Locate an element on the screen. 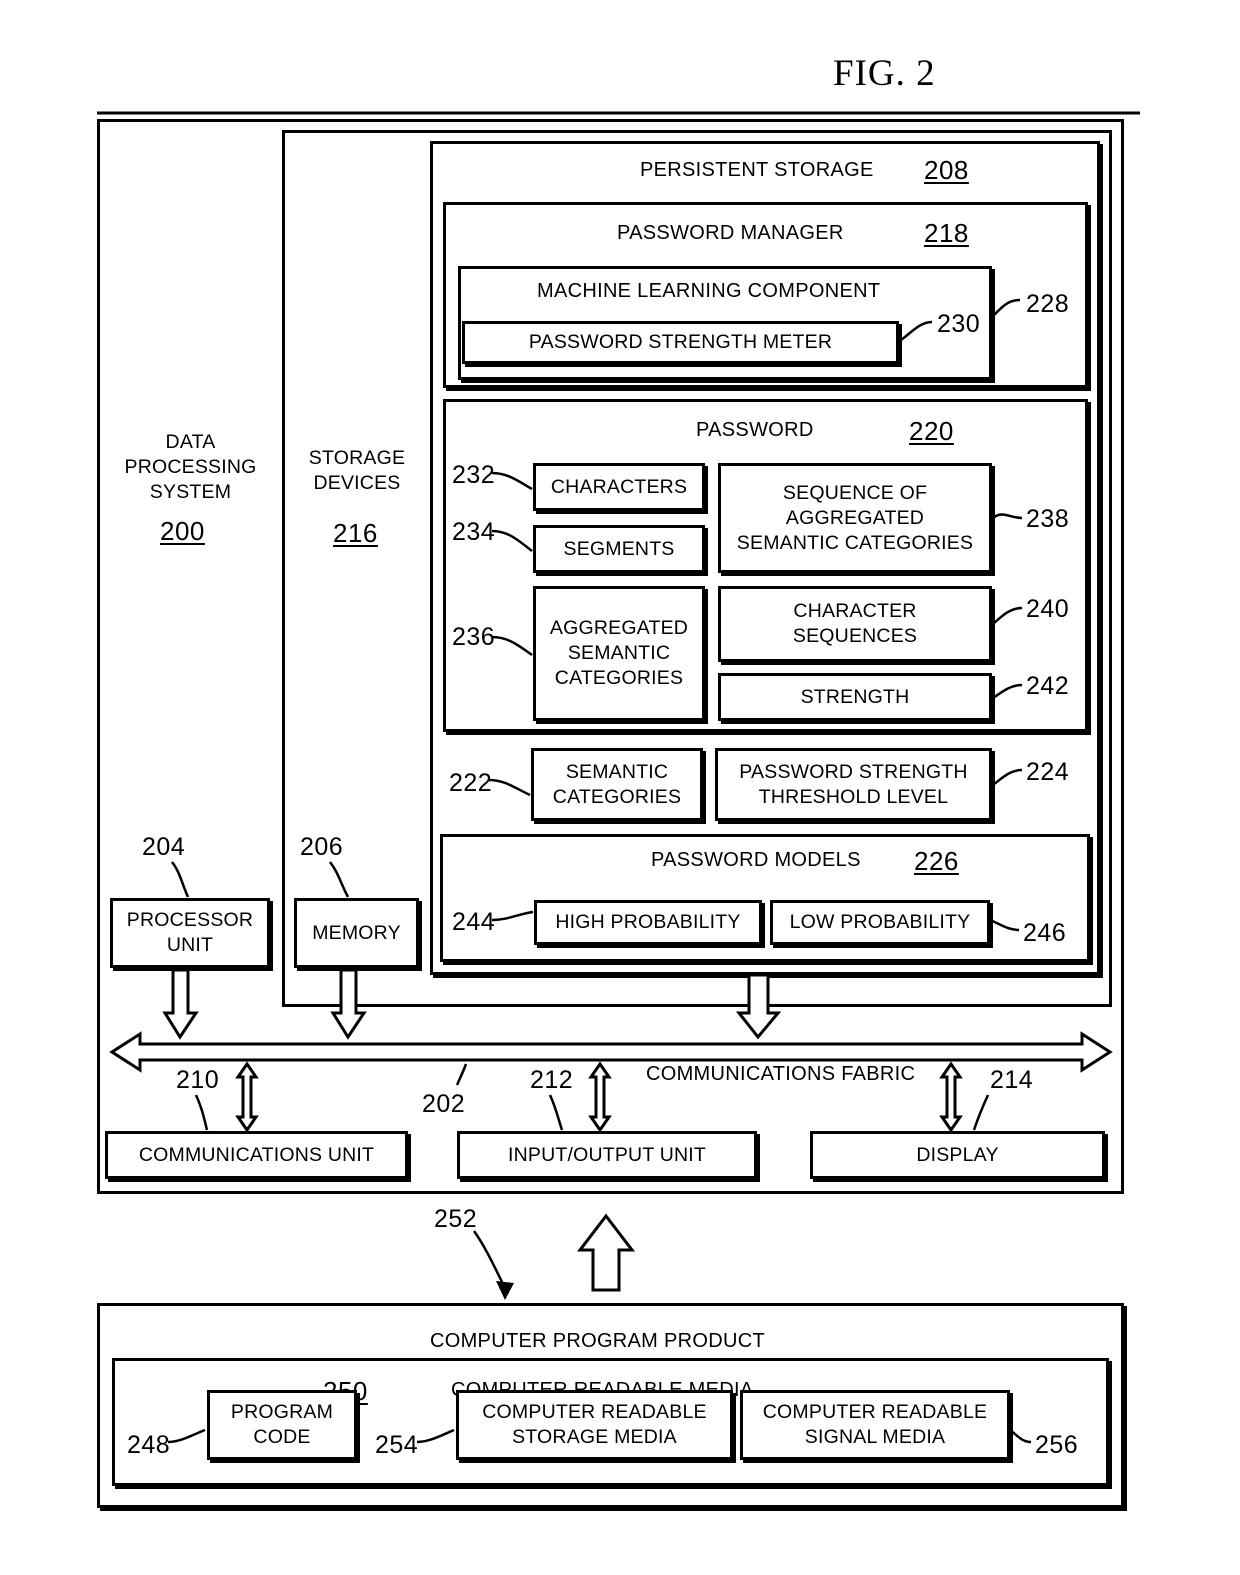 This screenshot has width=1240, height=1575. password-models-label: PASSWORD MODELS is located at coordinates (756, 860).